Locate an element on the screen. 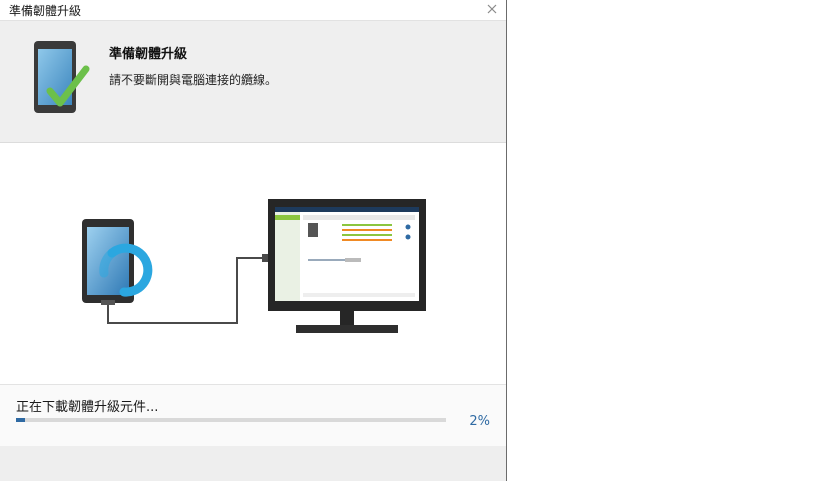 The width and height of the screenshot is (819, 481). window-title: 準備韌體升級 is located at coordinates (45, 11).